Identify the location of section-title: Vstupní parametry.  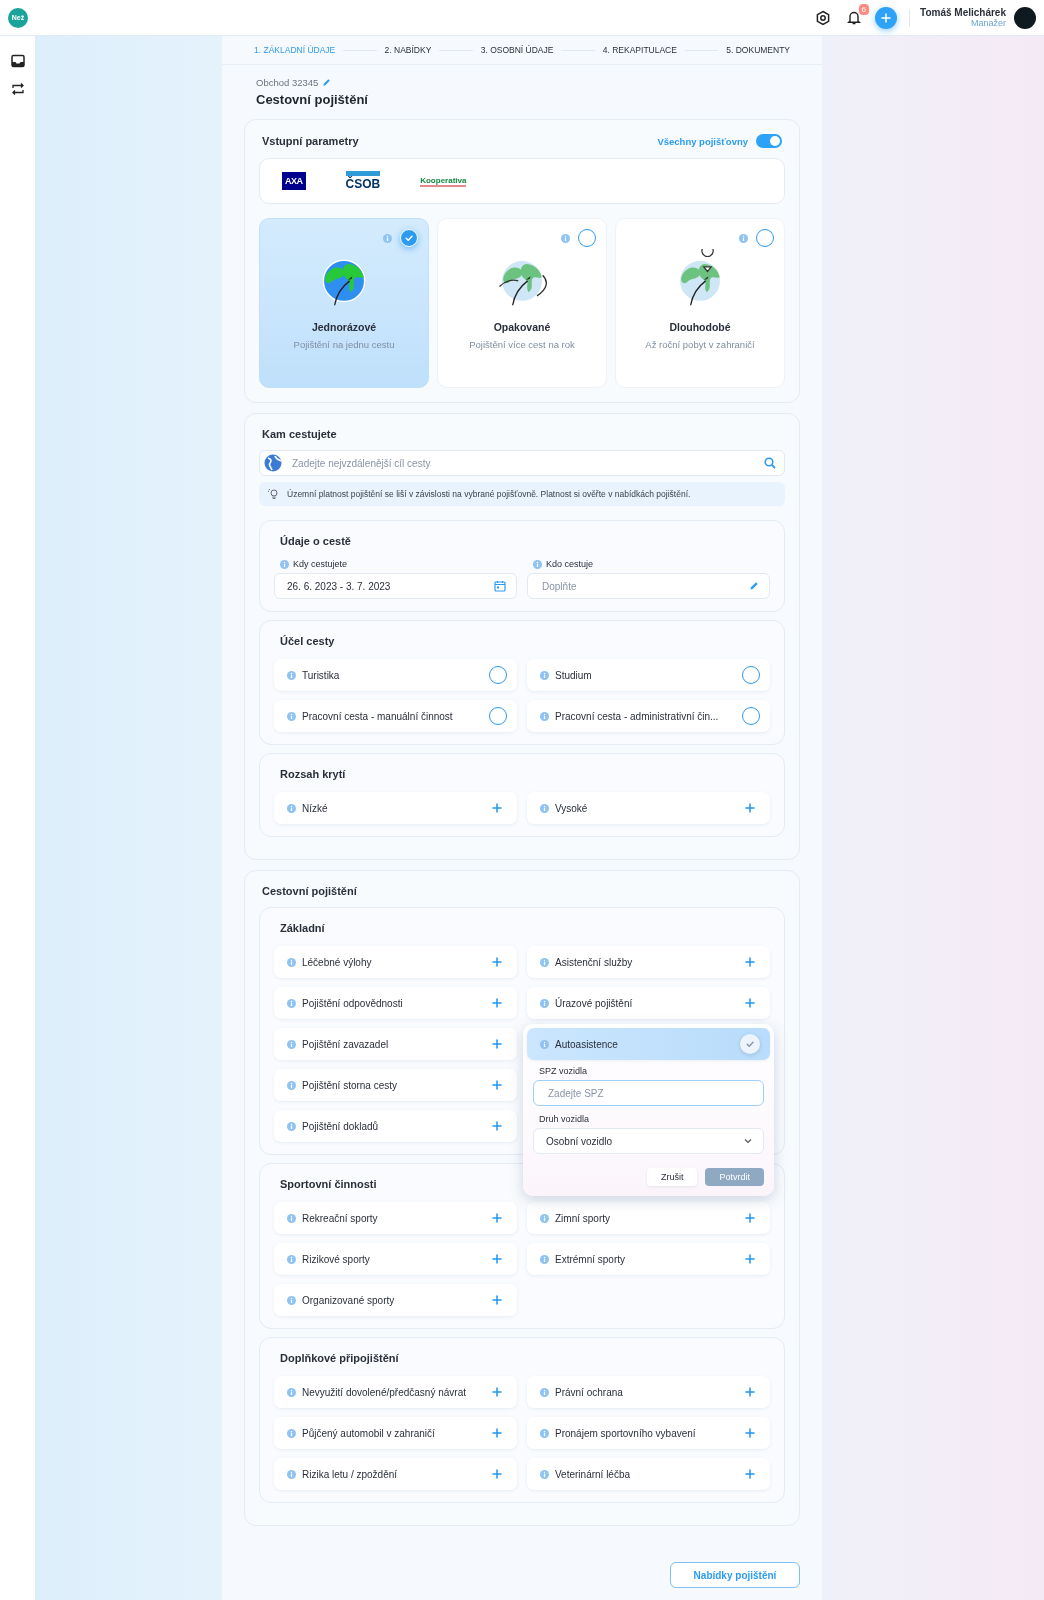
(310, 141).